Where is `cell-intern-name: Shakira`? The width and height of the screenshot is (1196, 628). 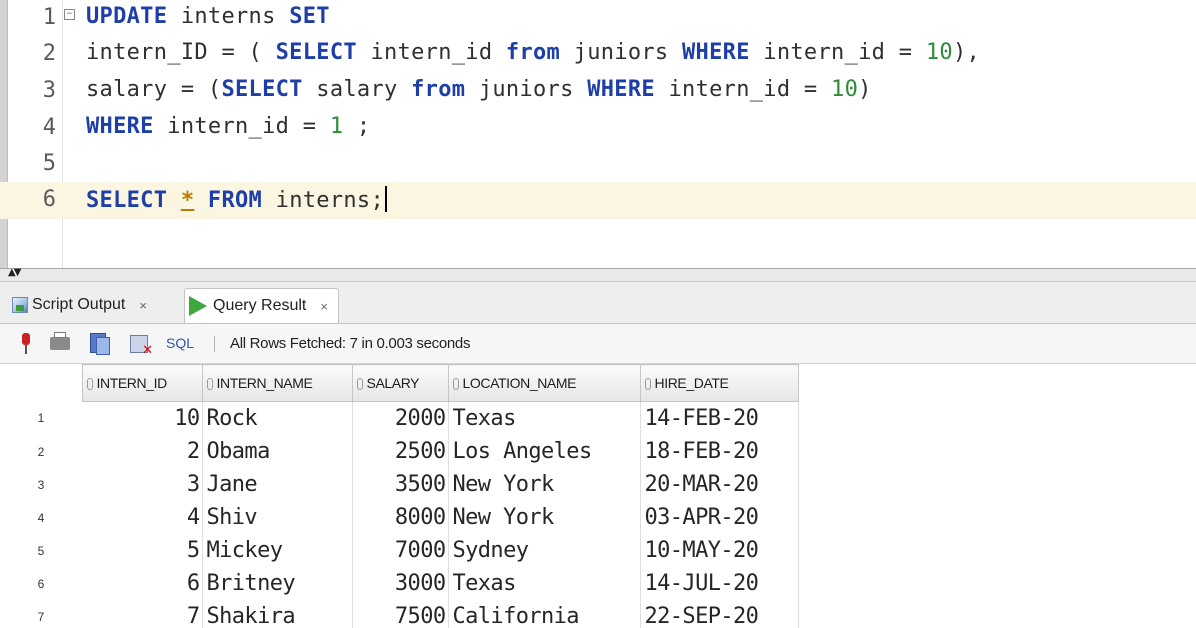
cell-intern-name: Shakira is located at coordinates (277, 614).